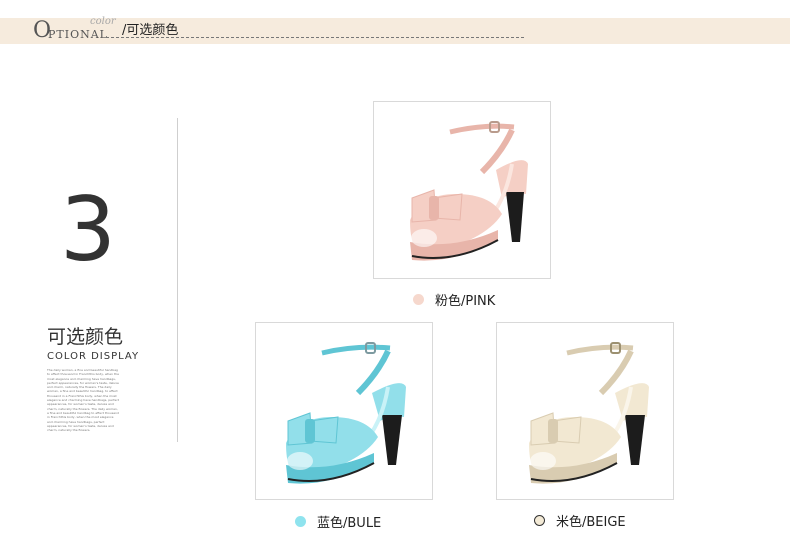 The image size is (790, 540). Describe the element at coordinates (418, 299) in the screenshot. I see `pink-swatch` at that location.